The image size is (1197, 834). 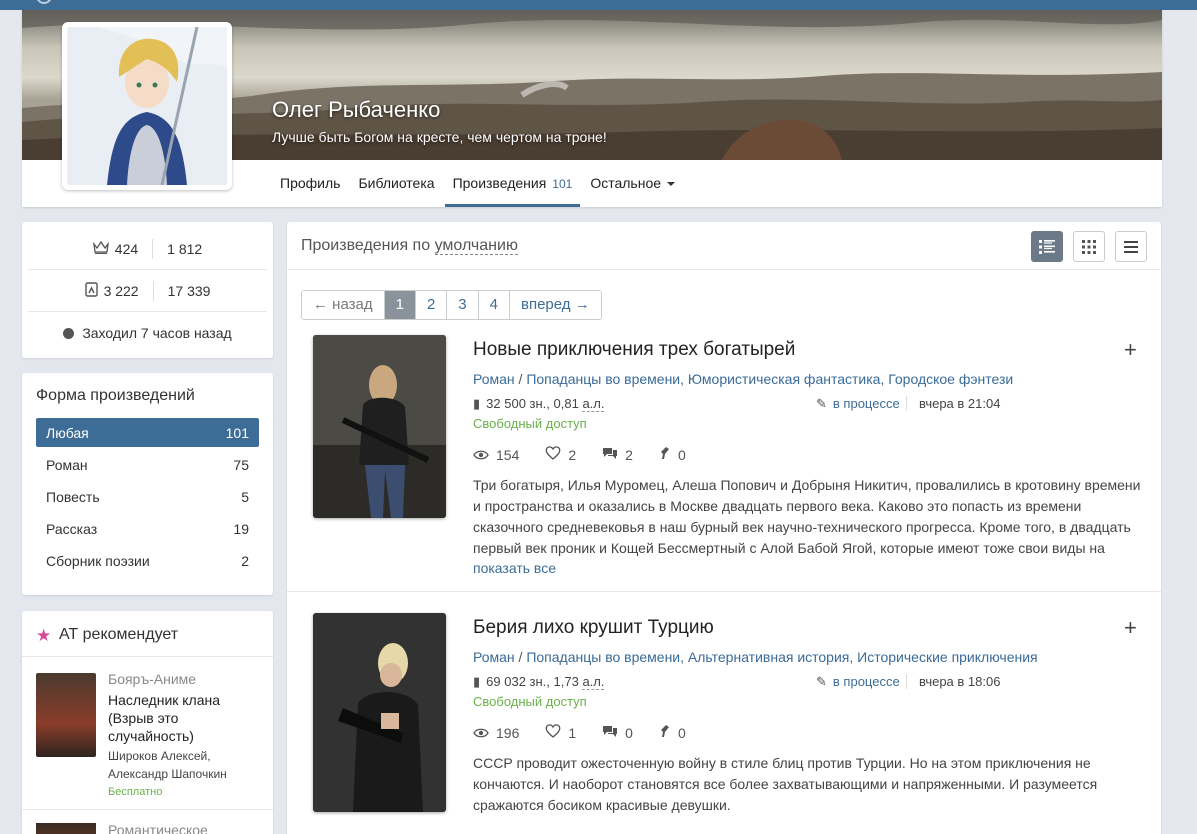 What do you see at coordinates (147, 106) in the screenshot?
I see `user-avatar` at bounding box center [147, 106].